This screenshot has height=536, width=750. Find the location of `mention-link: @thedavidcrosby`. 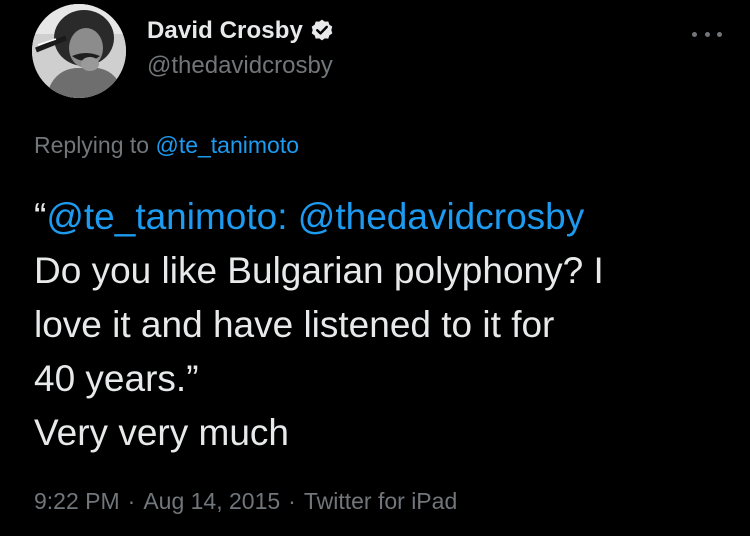

mention-link: @thedavidcrosby is located at coordinates (441, 216).